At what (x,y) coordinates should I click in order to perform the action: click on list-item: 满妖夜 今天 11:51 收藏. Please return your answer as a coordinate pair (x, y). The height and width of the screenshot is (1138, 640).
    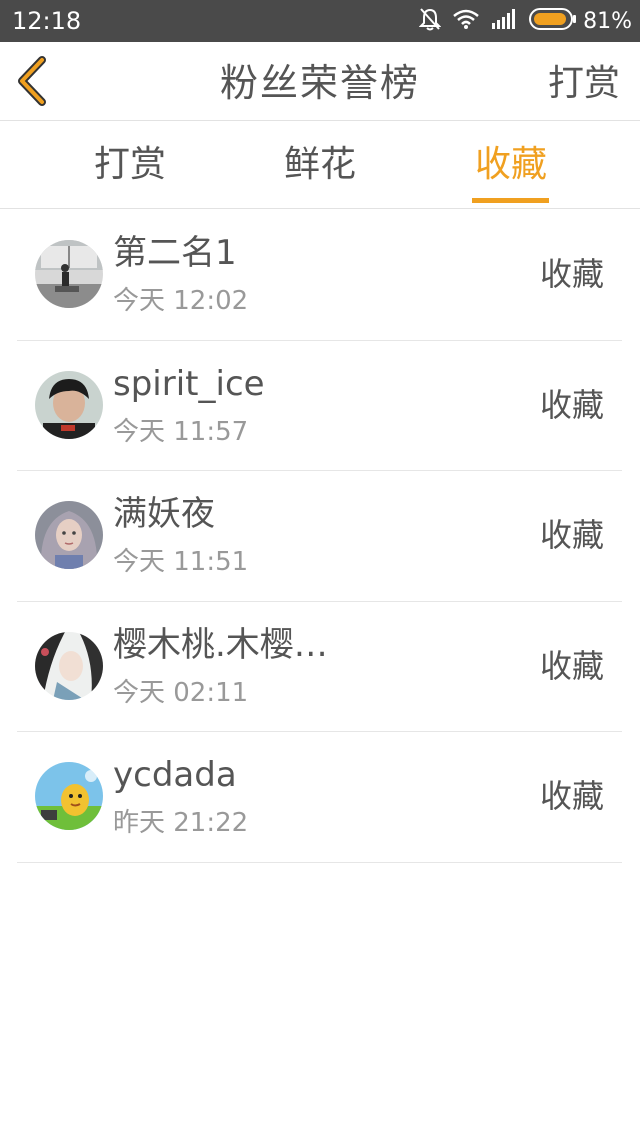
    Looking at the image, I should click on (319, 536).